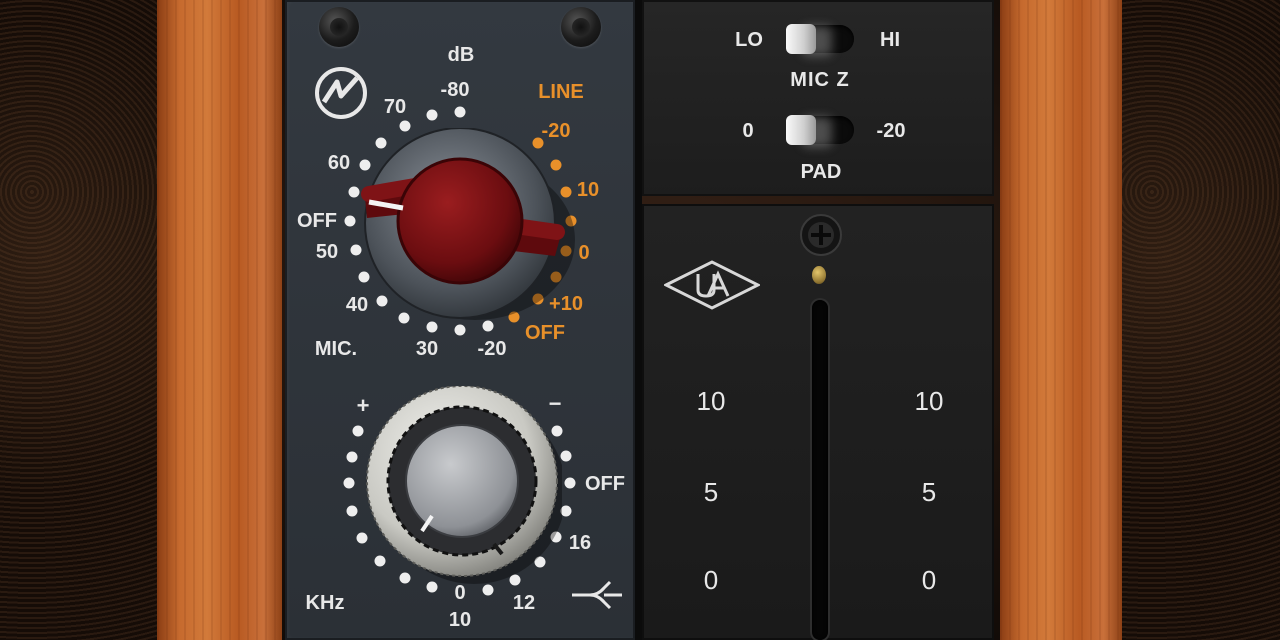 This screenshot has height=640, width=1280. I want to click on high-pass-filter-icon, so click(597, 595).